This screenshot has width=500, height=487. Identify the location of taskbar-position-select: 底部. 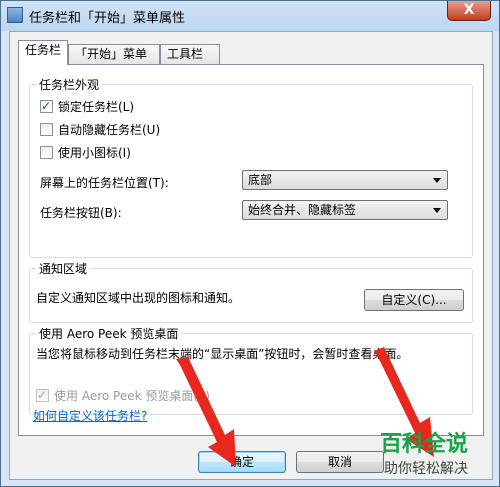
(345, 180).